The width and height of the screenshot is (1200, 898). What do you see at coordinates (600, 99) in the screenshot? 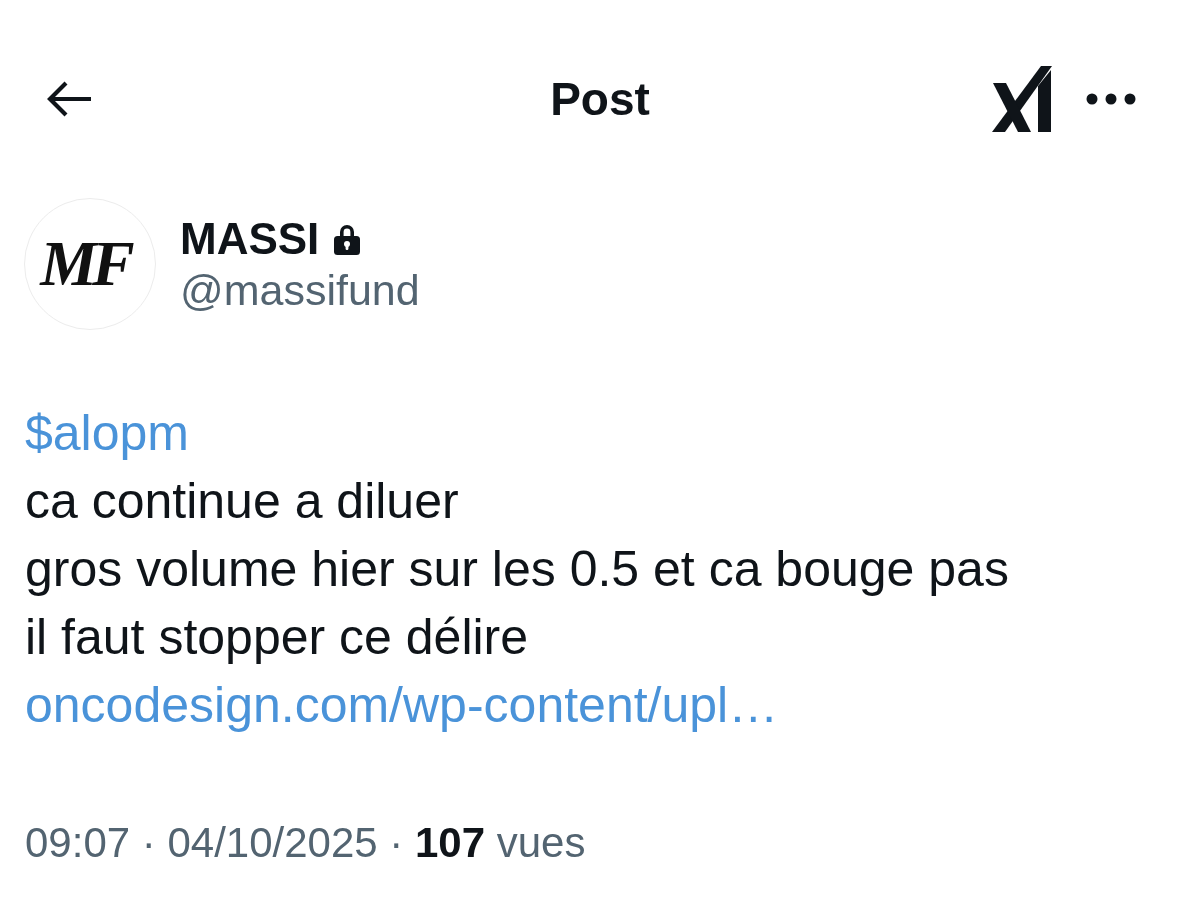
I see `page-title: Post` at bounding box center [600, 99].